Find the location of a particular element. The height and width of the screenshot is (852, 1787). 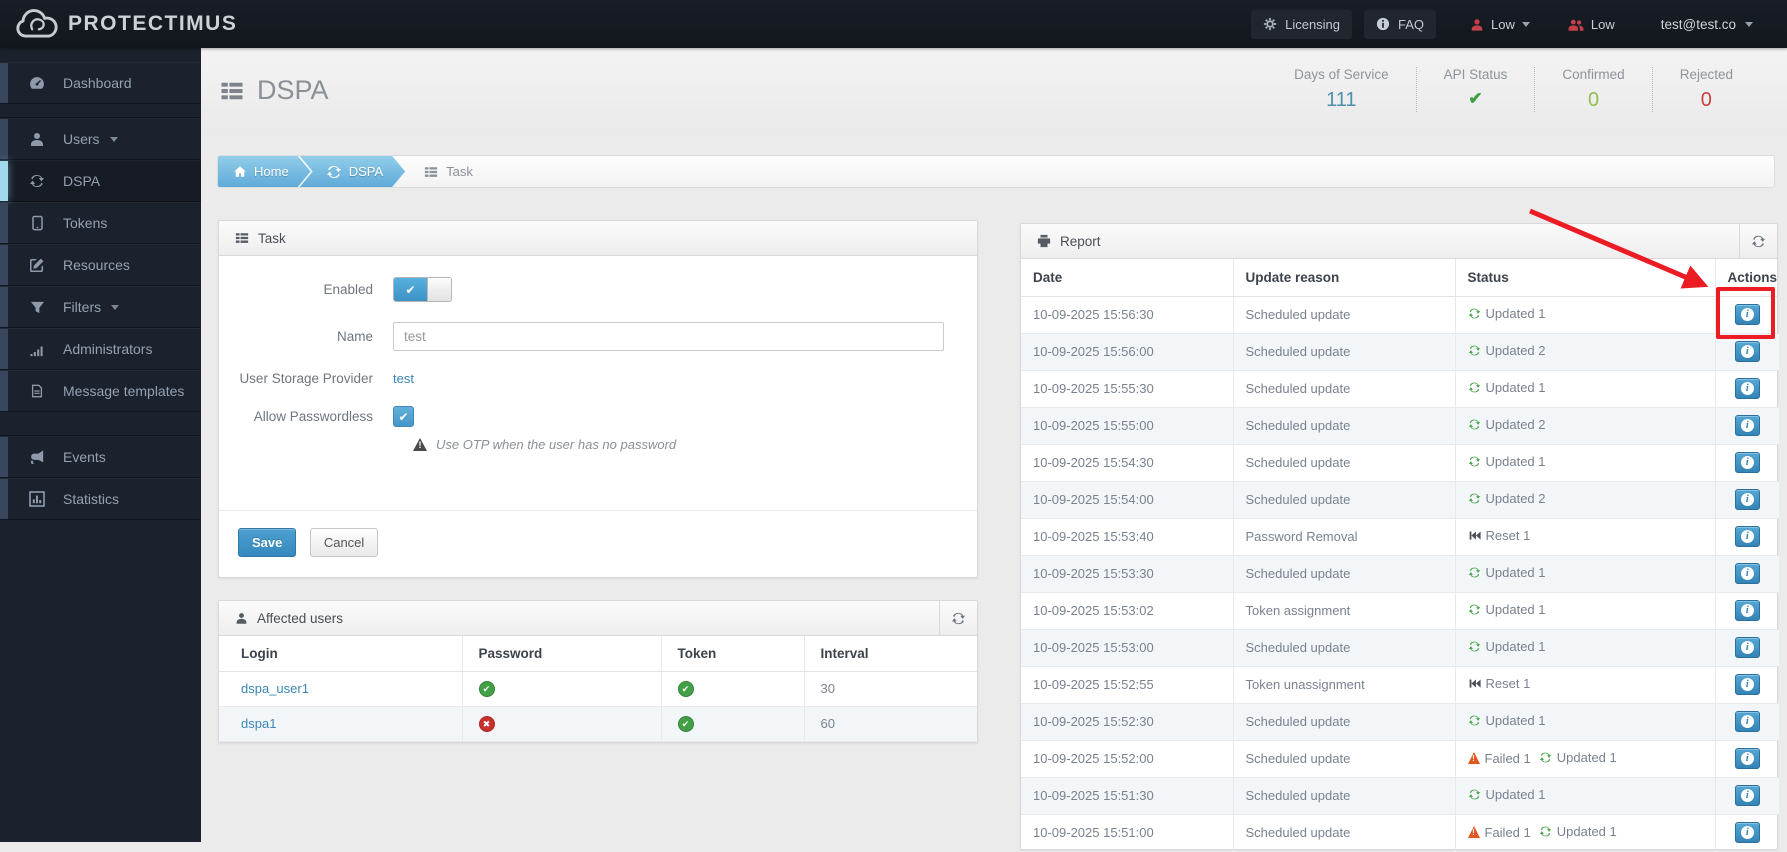

bullhorn-icon is located at coordinates (37, 457).